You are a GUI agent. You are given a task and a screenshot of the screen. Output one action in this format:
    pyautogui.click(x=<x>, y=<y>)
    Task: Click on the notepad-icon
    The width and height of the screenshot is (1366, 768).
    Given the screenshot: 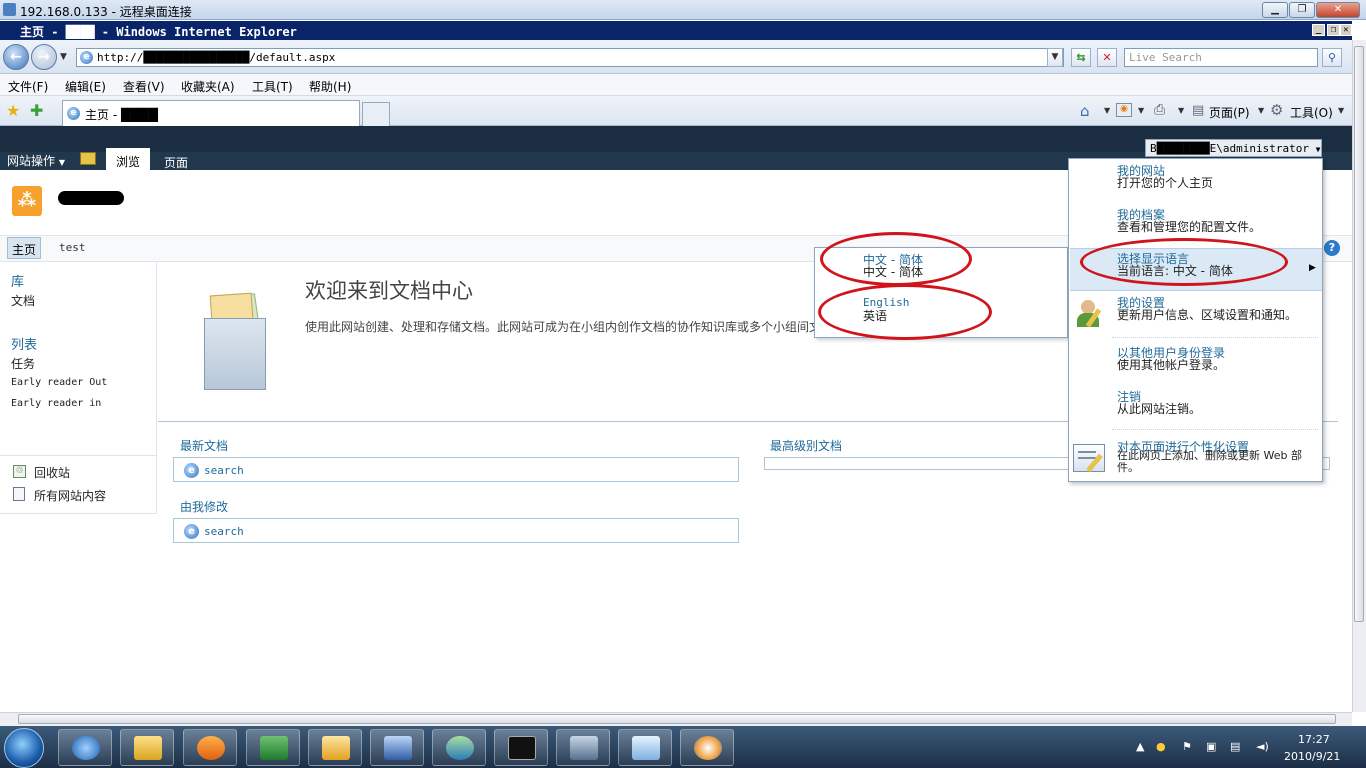 What is the action you would take?
    pyautogui.click(x=646, y=748)
    